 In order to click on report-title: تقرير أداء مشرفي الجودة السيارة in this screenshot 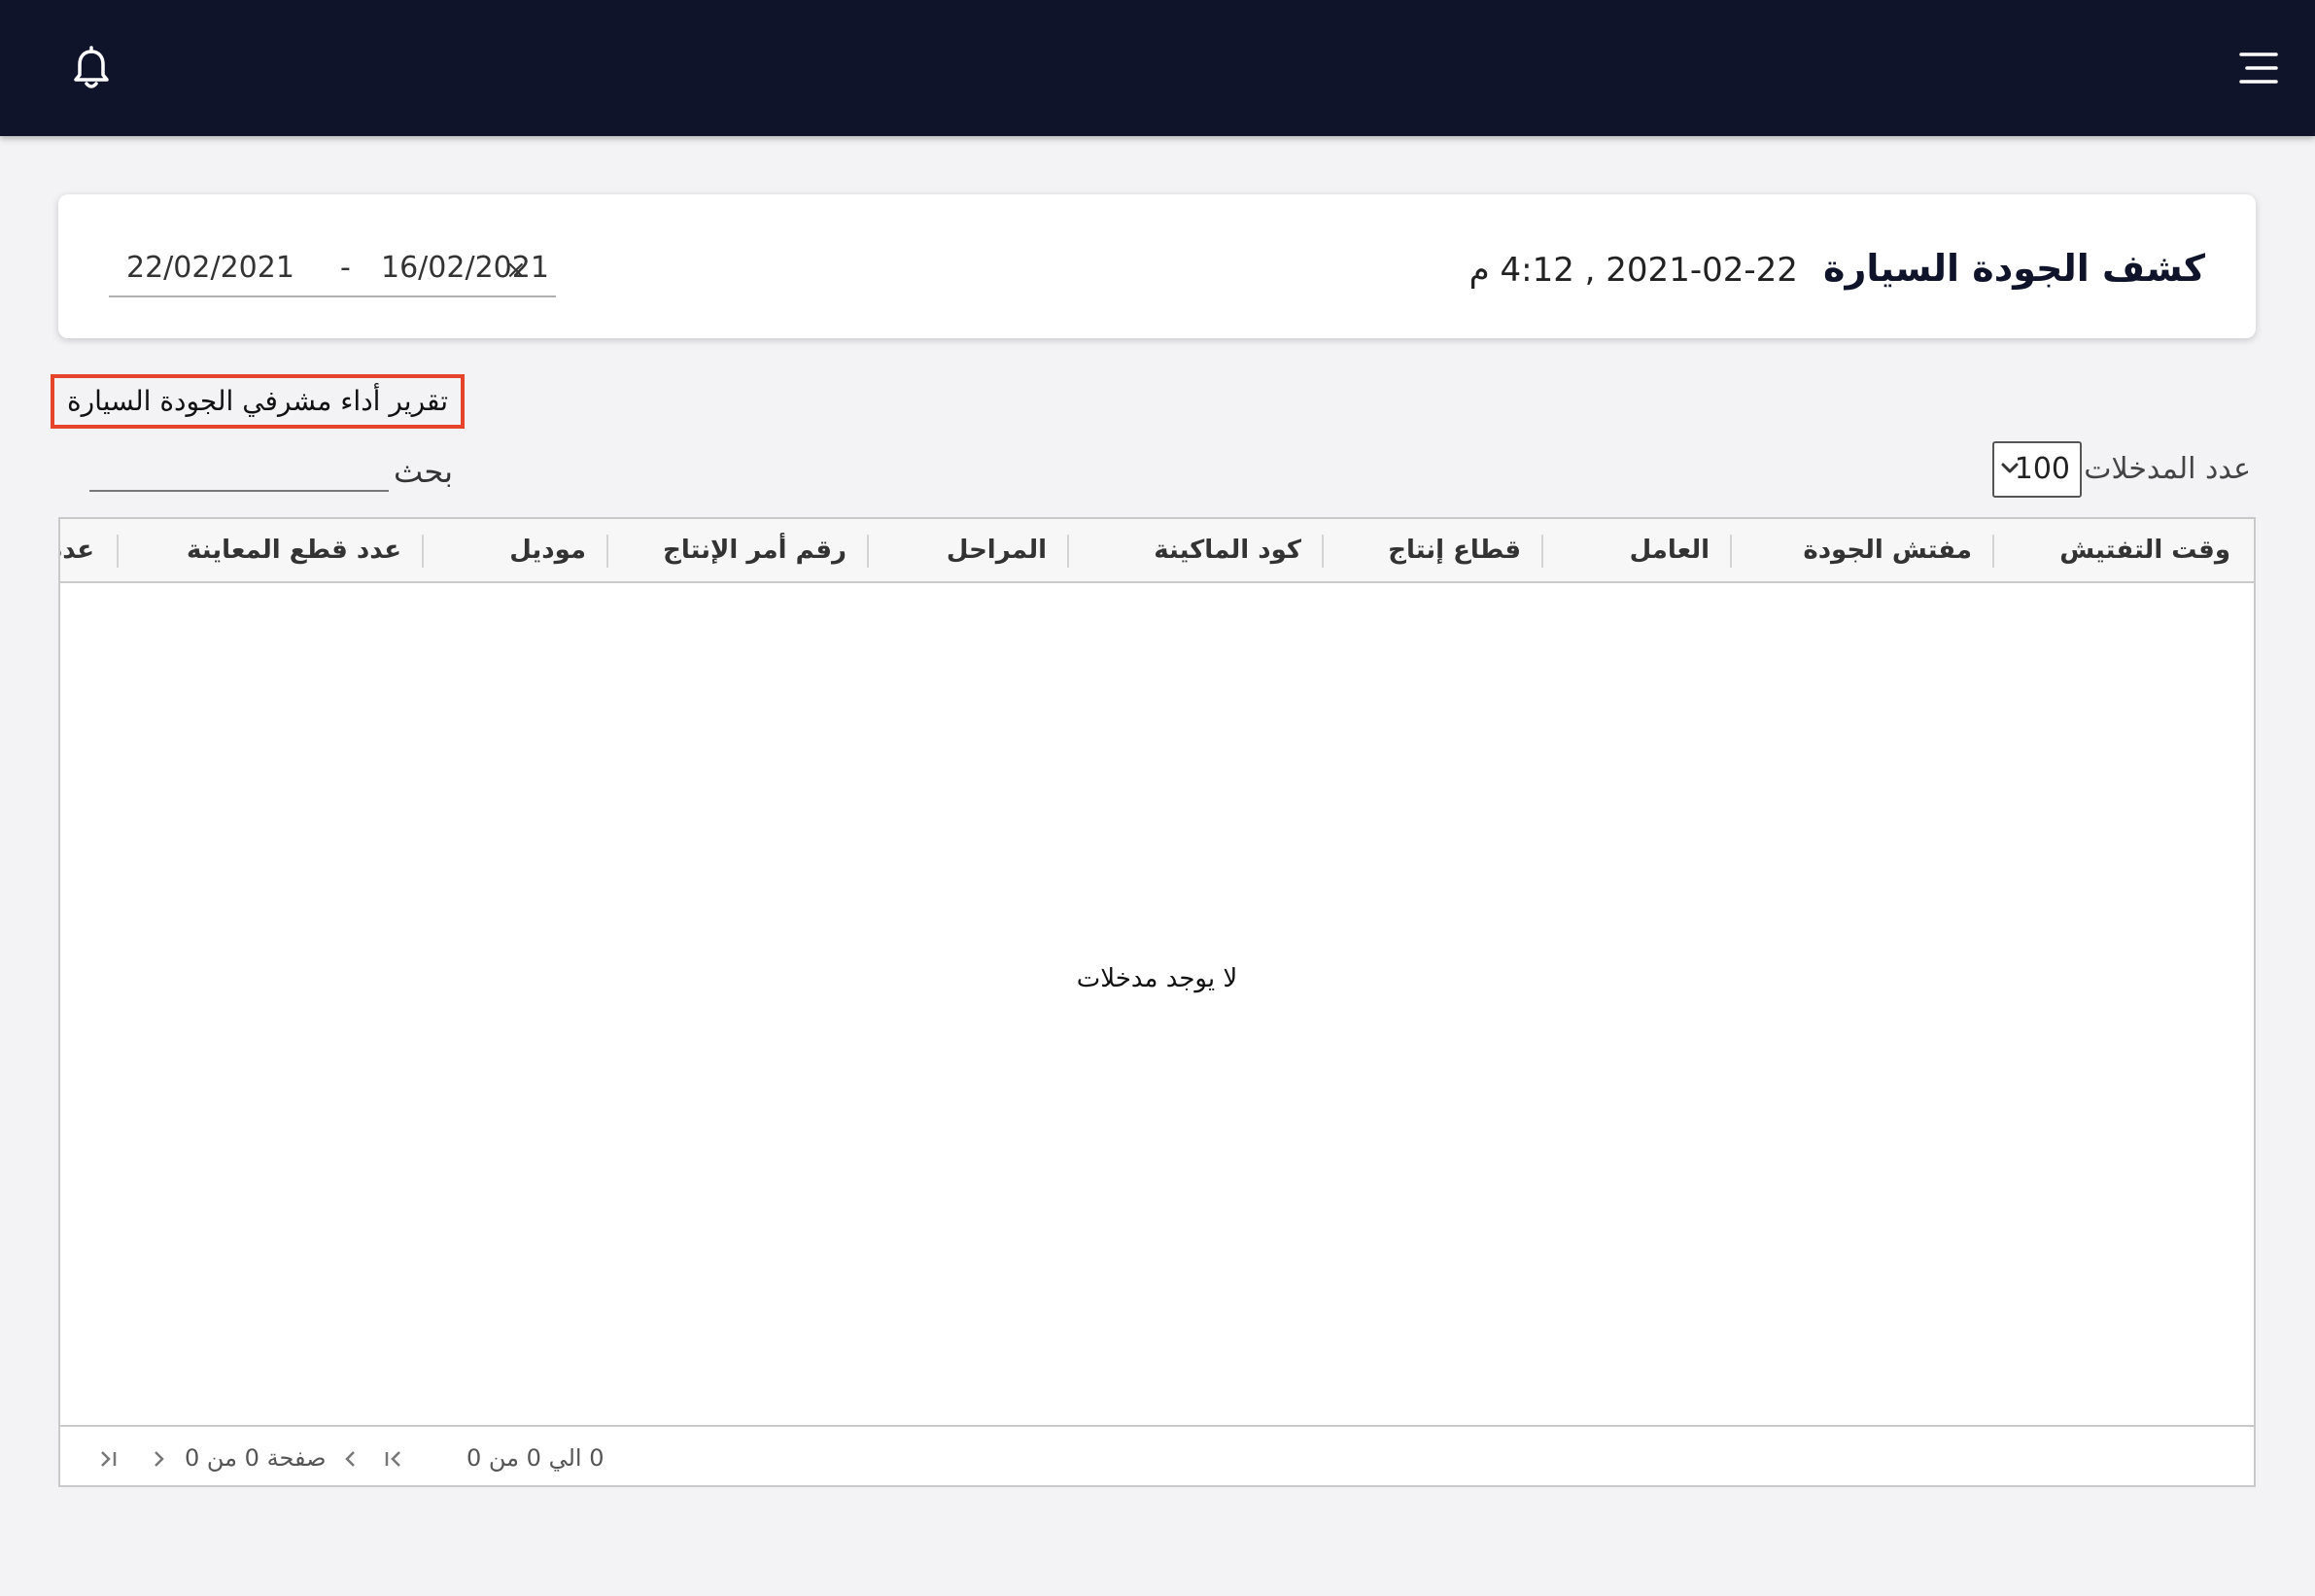, I will do `click(258, 401)`.